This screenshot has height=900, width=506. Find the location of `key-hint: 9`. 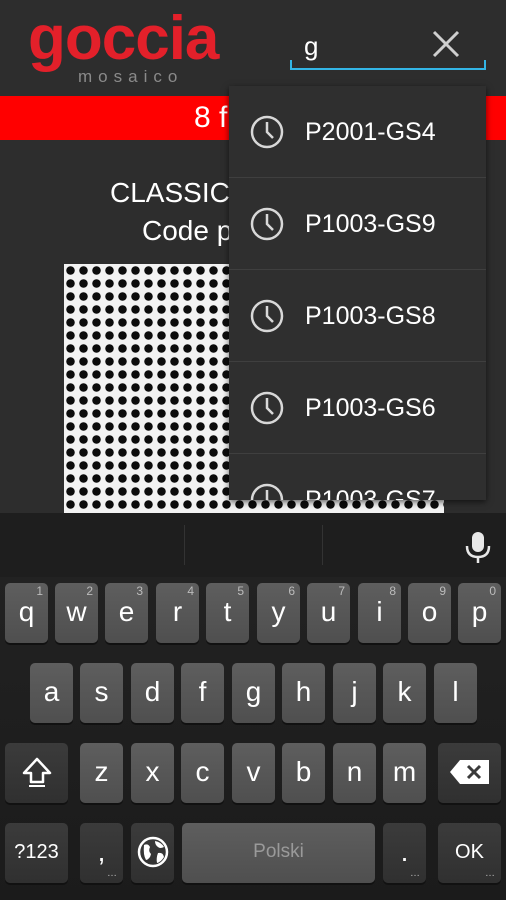

key-hint: 9 is located at coordinates (442, 591).